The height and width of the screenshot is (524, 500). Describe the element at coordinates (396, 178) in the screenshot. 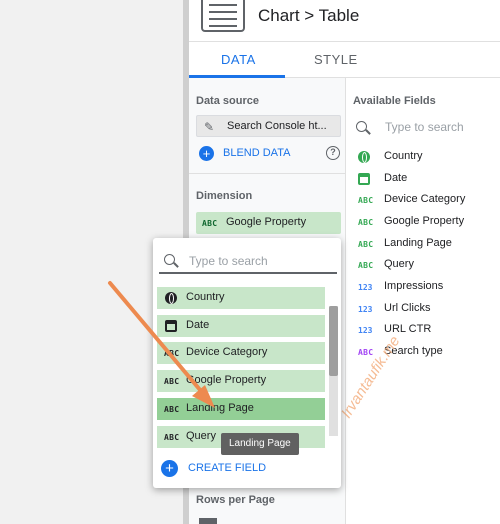

I see `field-label: Date` at that location.